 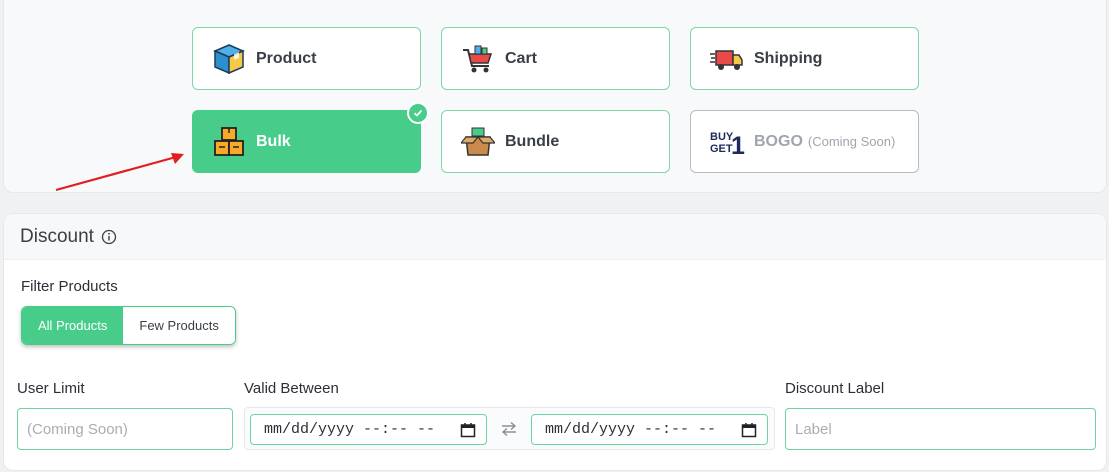 What do you see at coordinates (418, 113) in the screenshot?
I see `selected-check-icon` at bounding box center [418, 113].